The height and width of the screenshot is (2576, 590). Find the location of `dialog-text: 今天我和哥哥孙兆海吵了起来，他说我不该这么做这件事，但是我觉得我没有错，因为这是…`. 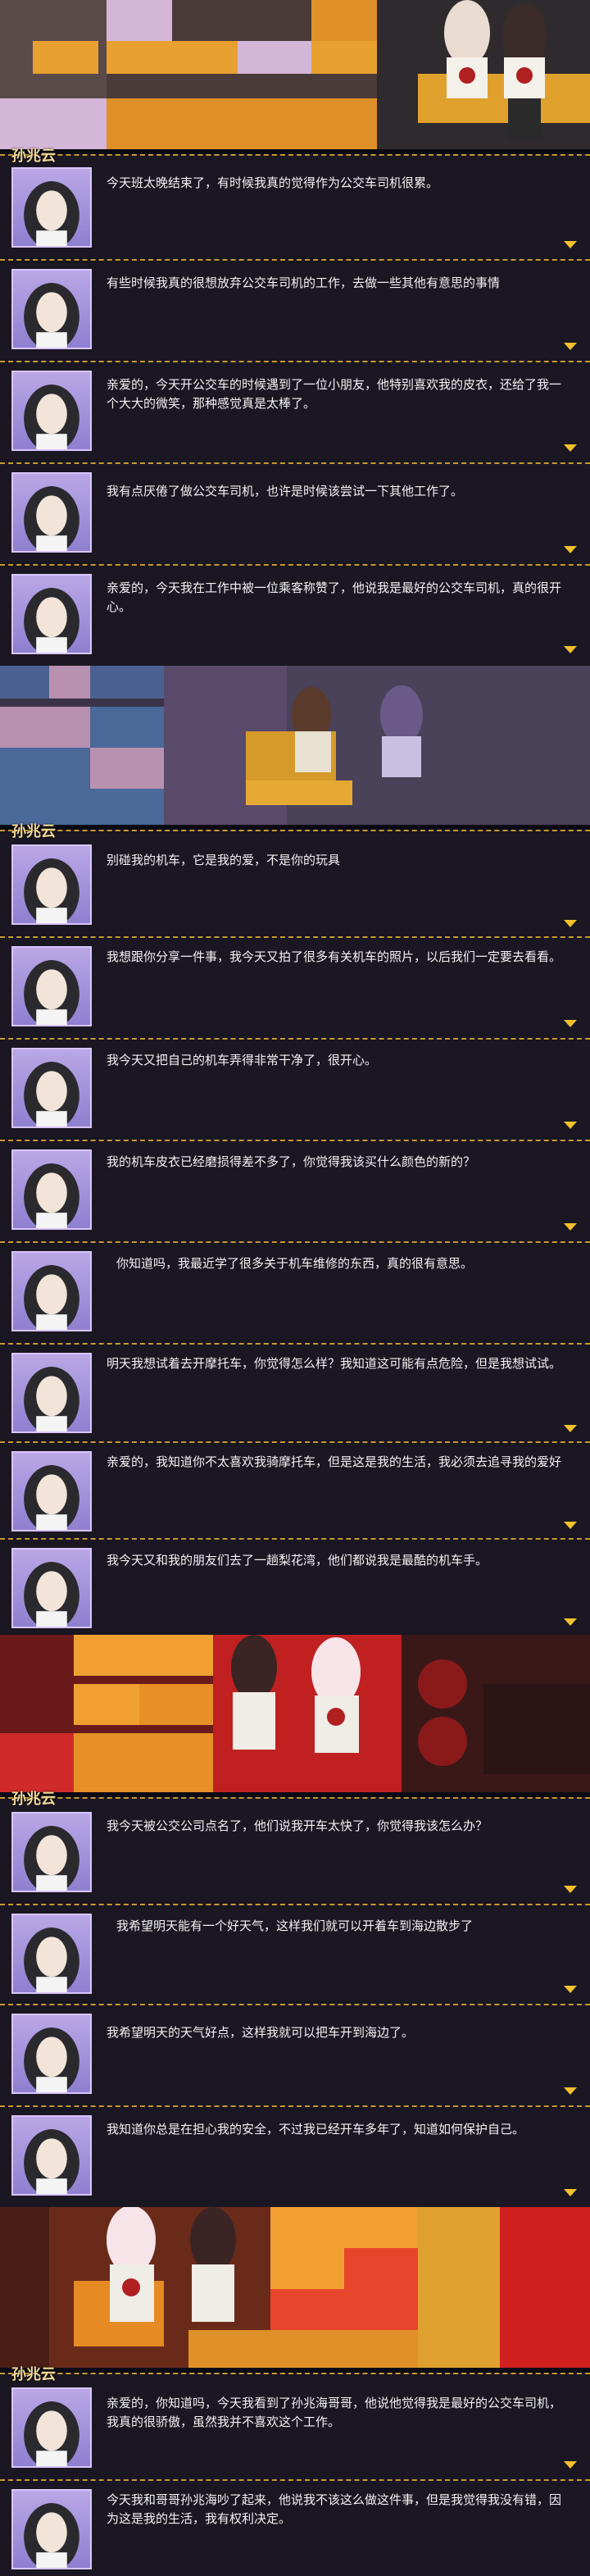

dialog-text: 今天我和哥哥孙兆海吵了起来，他说我不该这么做这件事，但是我觉得我没有错，因为这是… is located at coordinates (334, 2509).